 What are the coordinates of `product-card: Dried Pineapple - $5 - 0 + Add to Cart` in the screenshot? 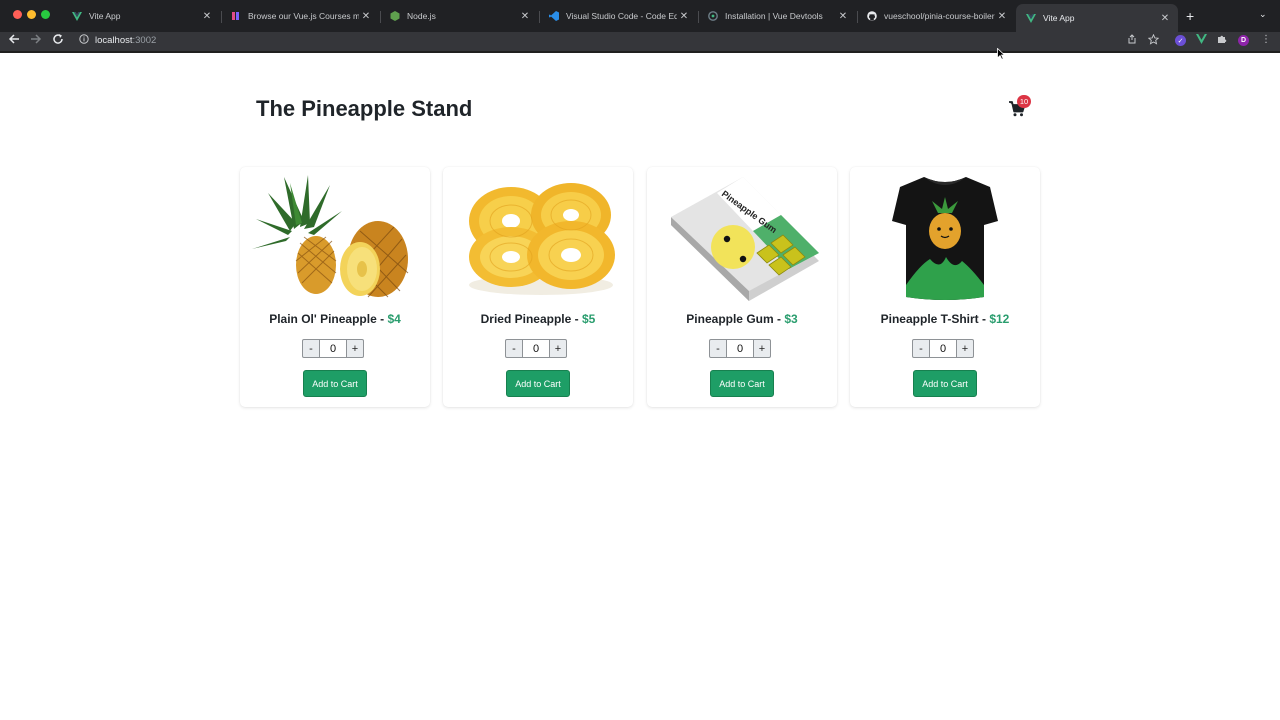 It's located at (538, 287).